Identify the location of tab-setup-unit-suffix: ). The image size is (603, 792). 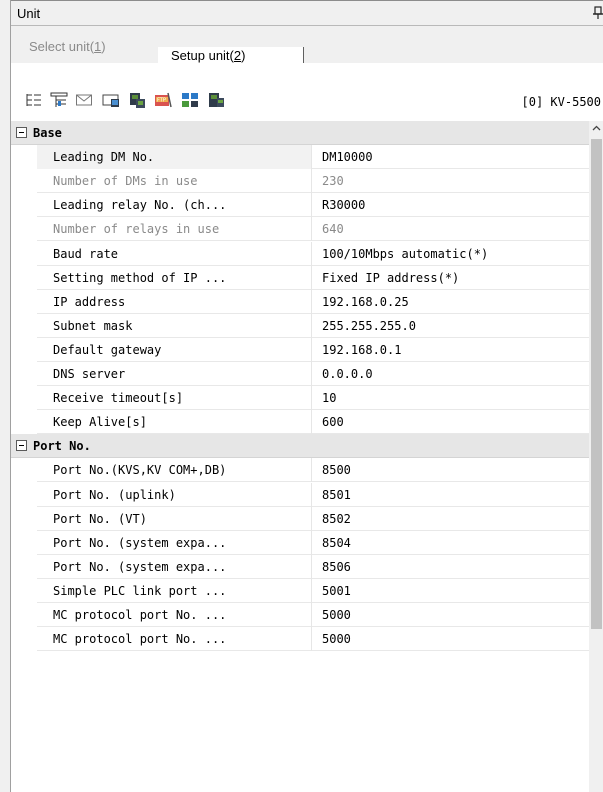
(243, 55).